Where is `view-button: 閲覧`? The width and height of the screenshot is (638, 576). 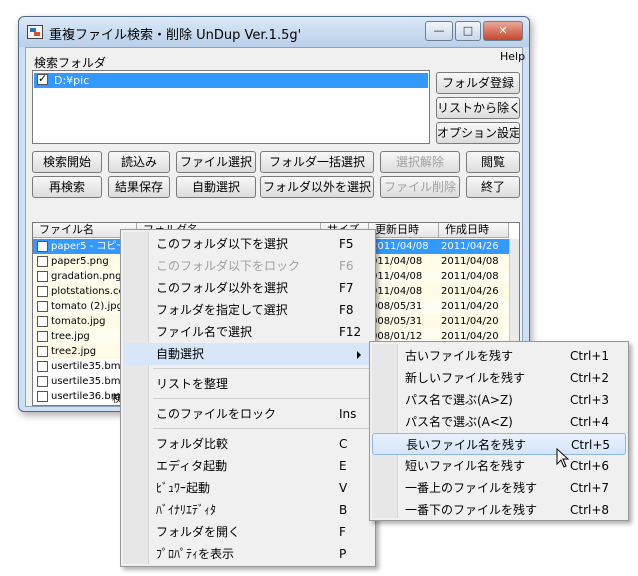
view-button: 閲覧 is located at coordinates (493, 162).